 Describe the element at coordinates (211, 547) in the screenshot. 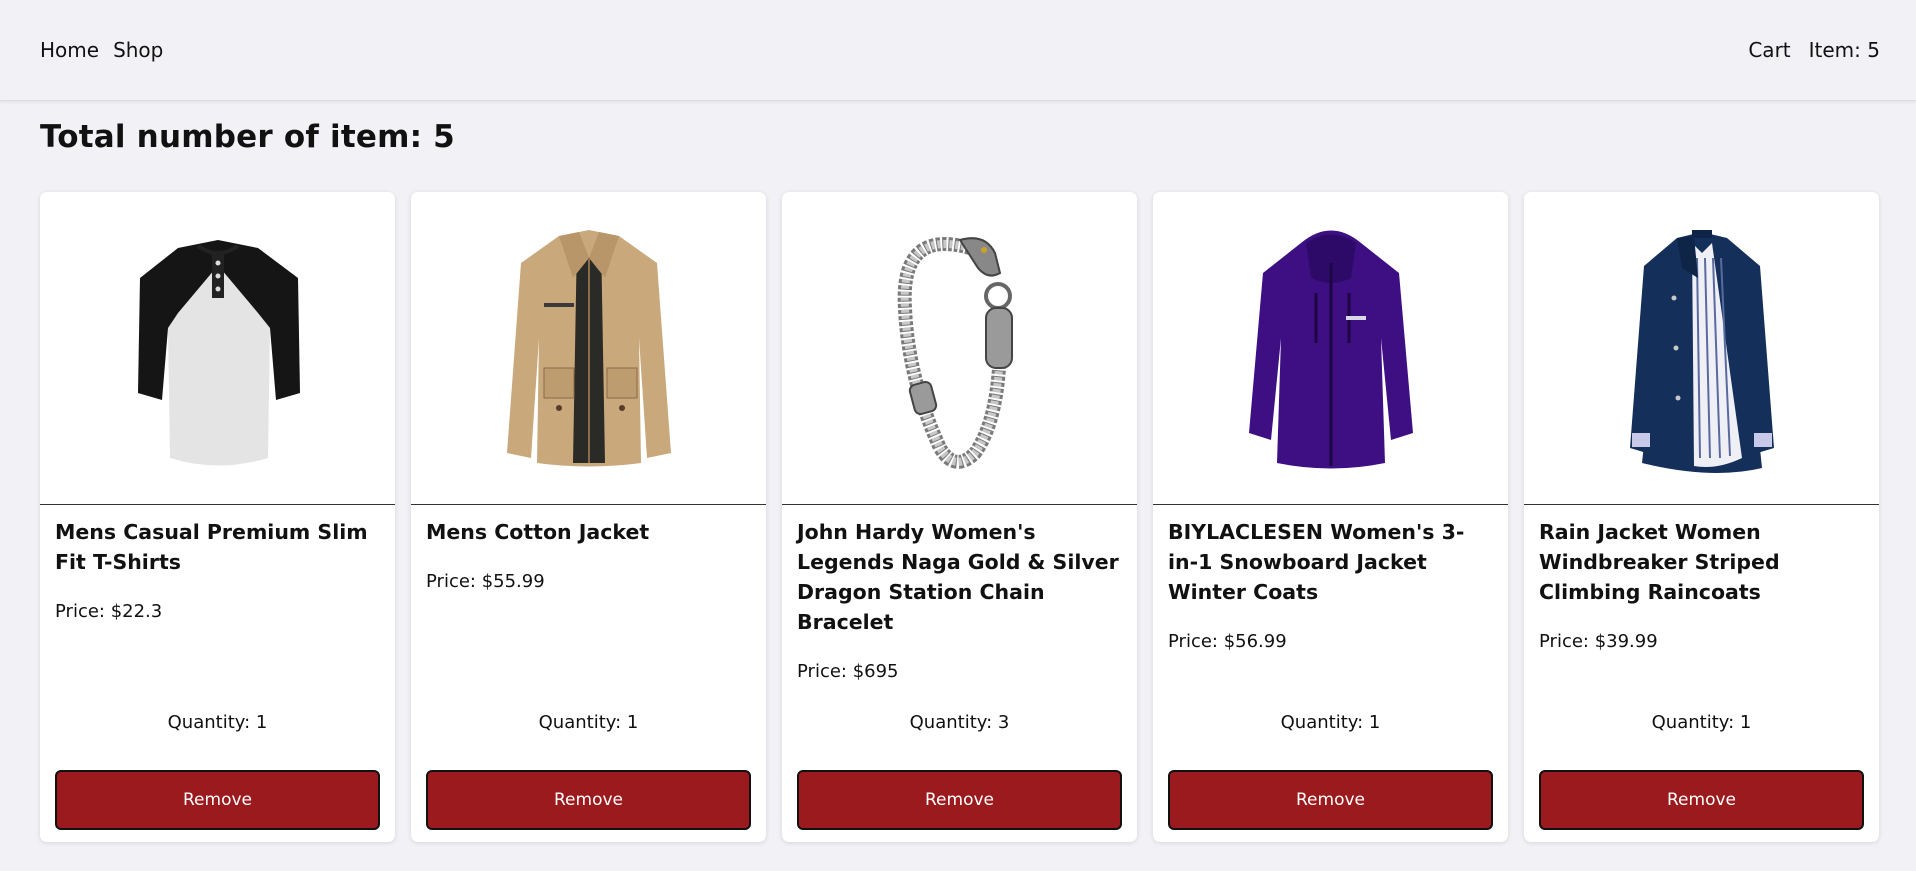

I see `product-title: Mens Casual Premium Slim Fit T-Shirts` at that location.